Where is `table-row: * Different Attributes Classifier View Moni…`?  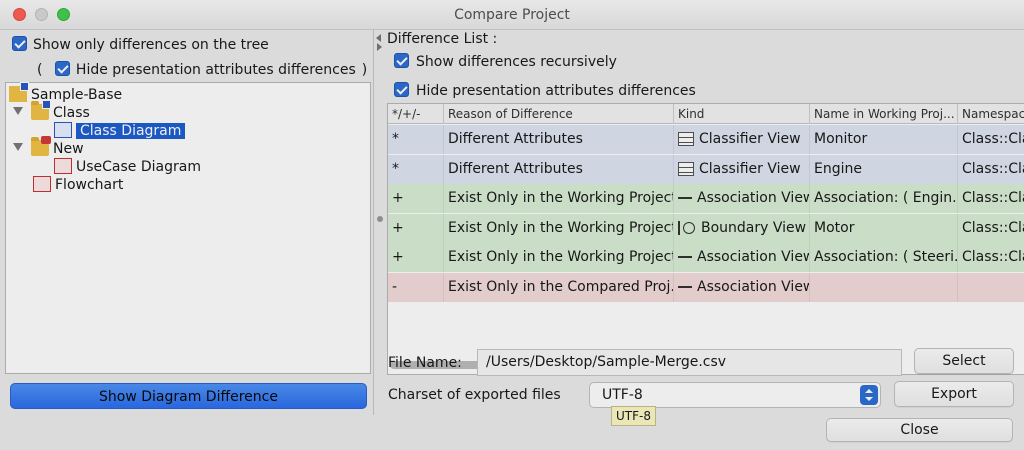
table-row: * Different Attributes Classifier View Moni… is located at coordinates (706, 139).